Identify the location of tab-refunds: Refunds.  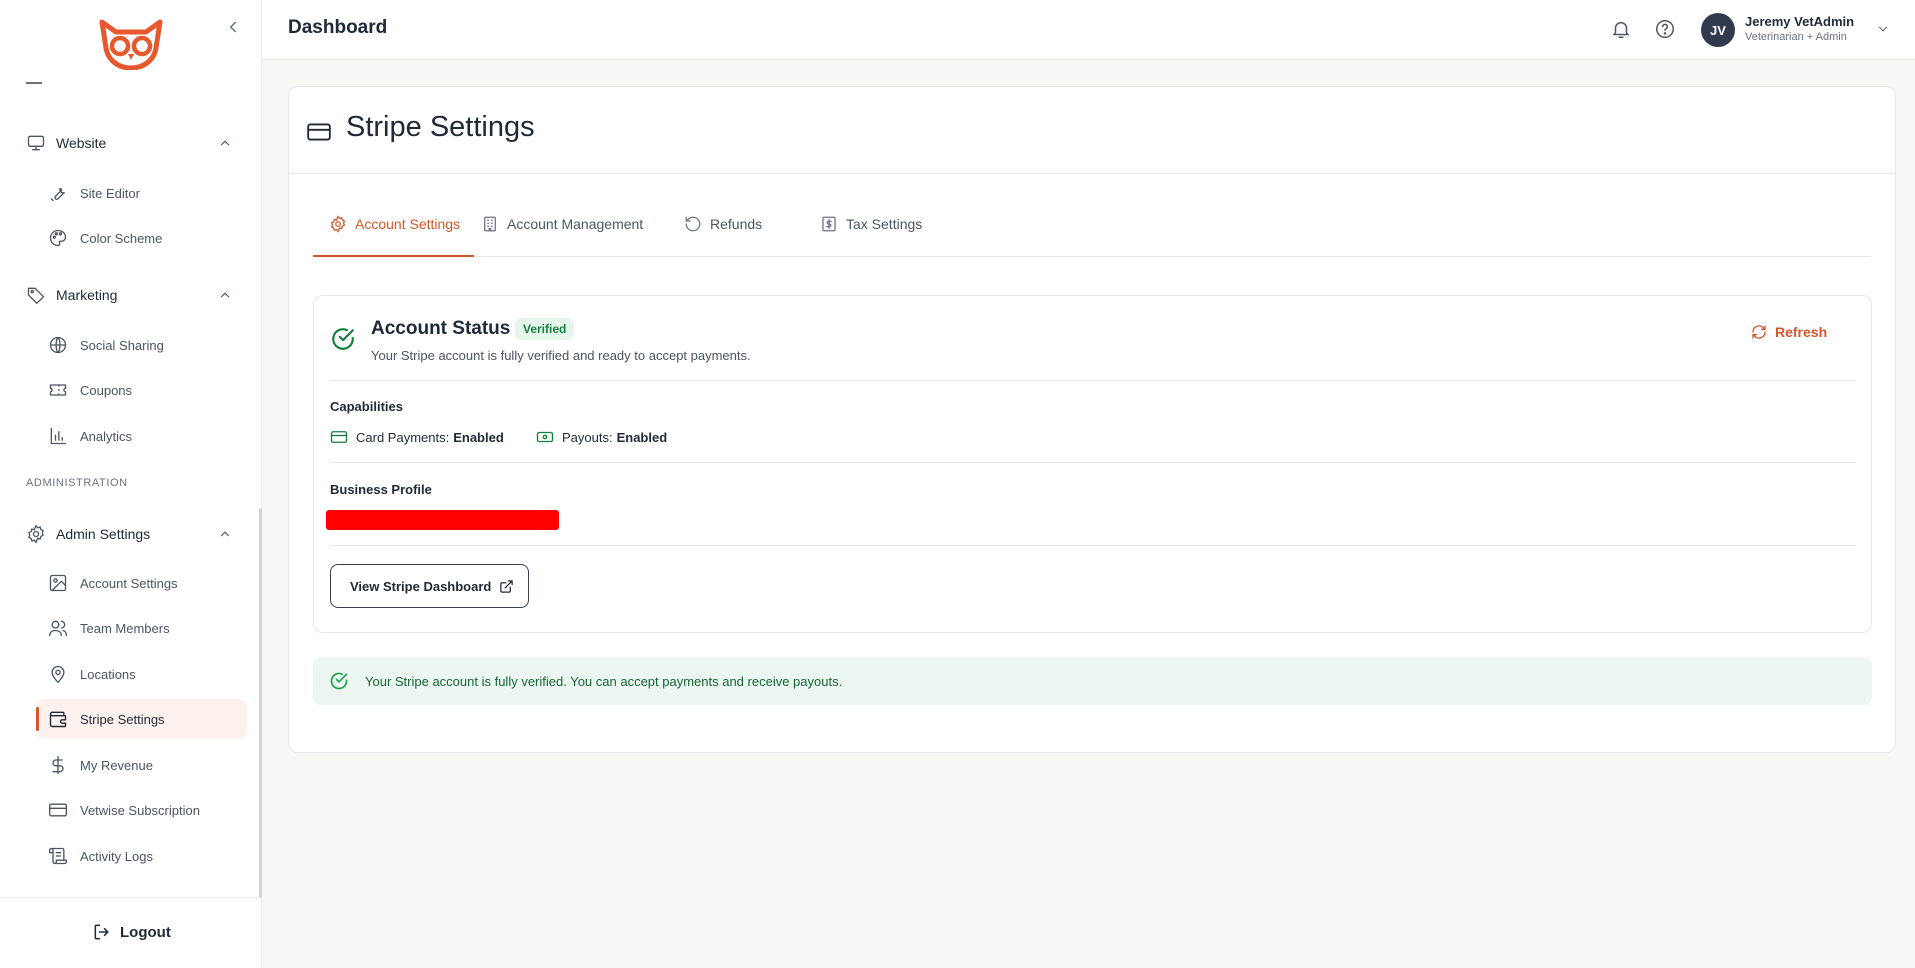
(723, 231).